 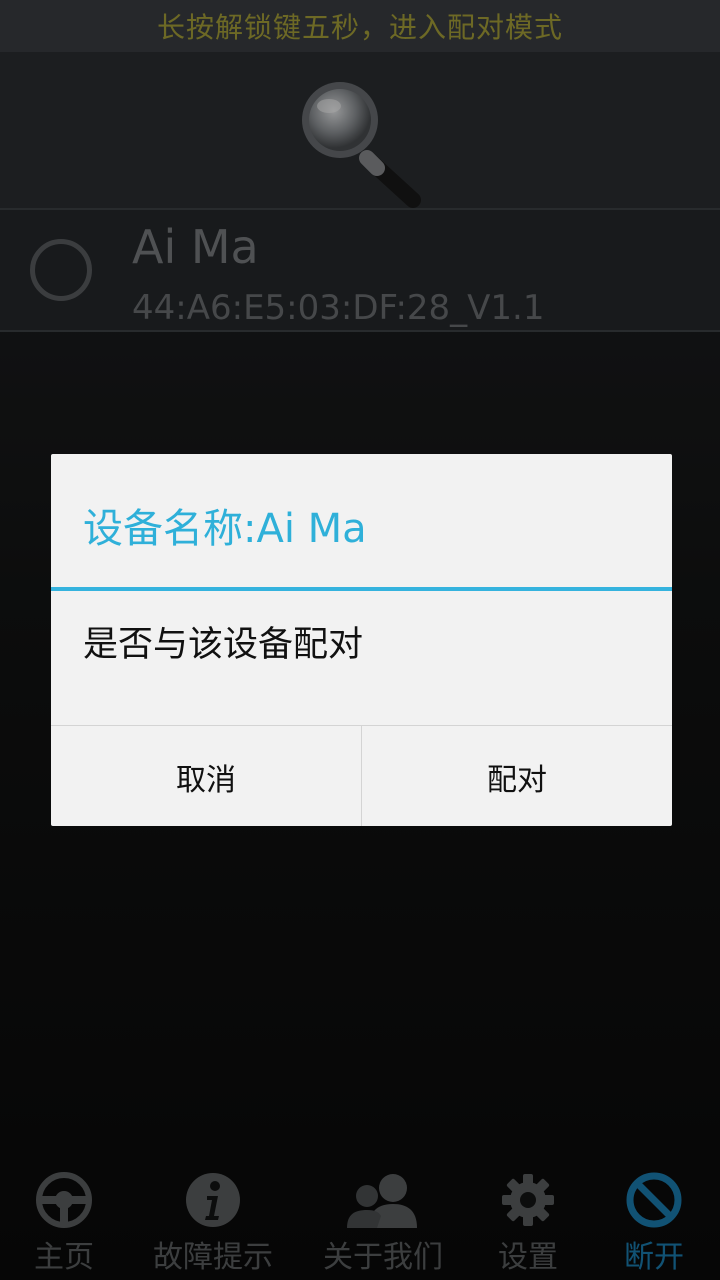 What do you see at coordinates (516, 776) in the screenshot?
I see `pair-button: 配对` at bounding box center [516, 776].